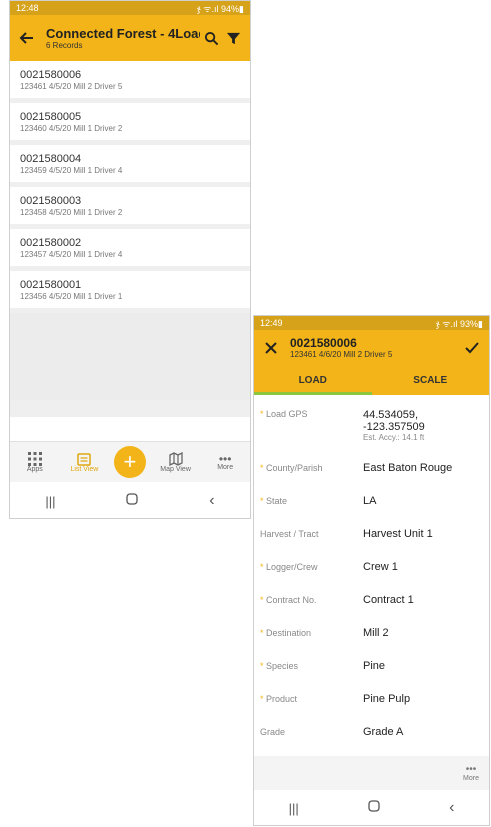 The width and height of the screenshot is (491, 827). I want to click on app-bar: 0021580006 123461 4/6/20 Mill 2 Driver 5, so click(371, 347).